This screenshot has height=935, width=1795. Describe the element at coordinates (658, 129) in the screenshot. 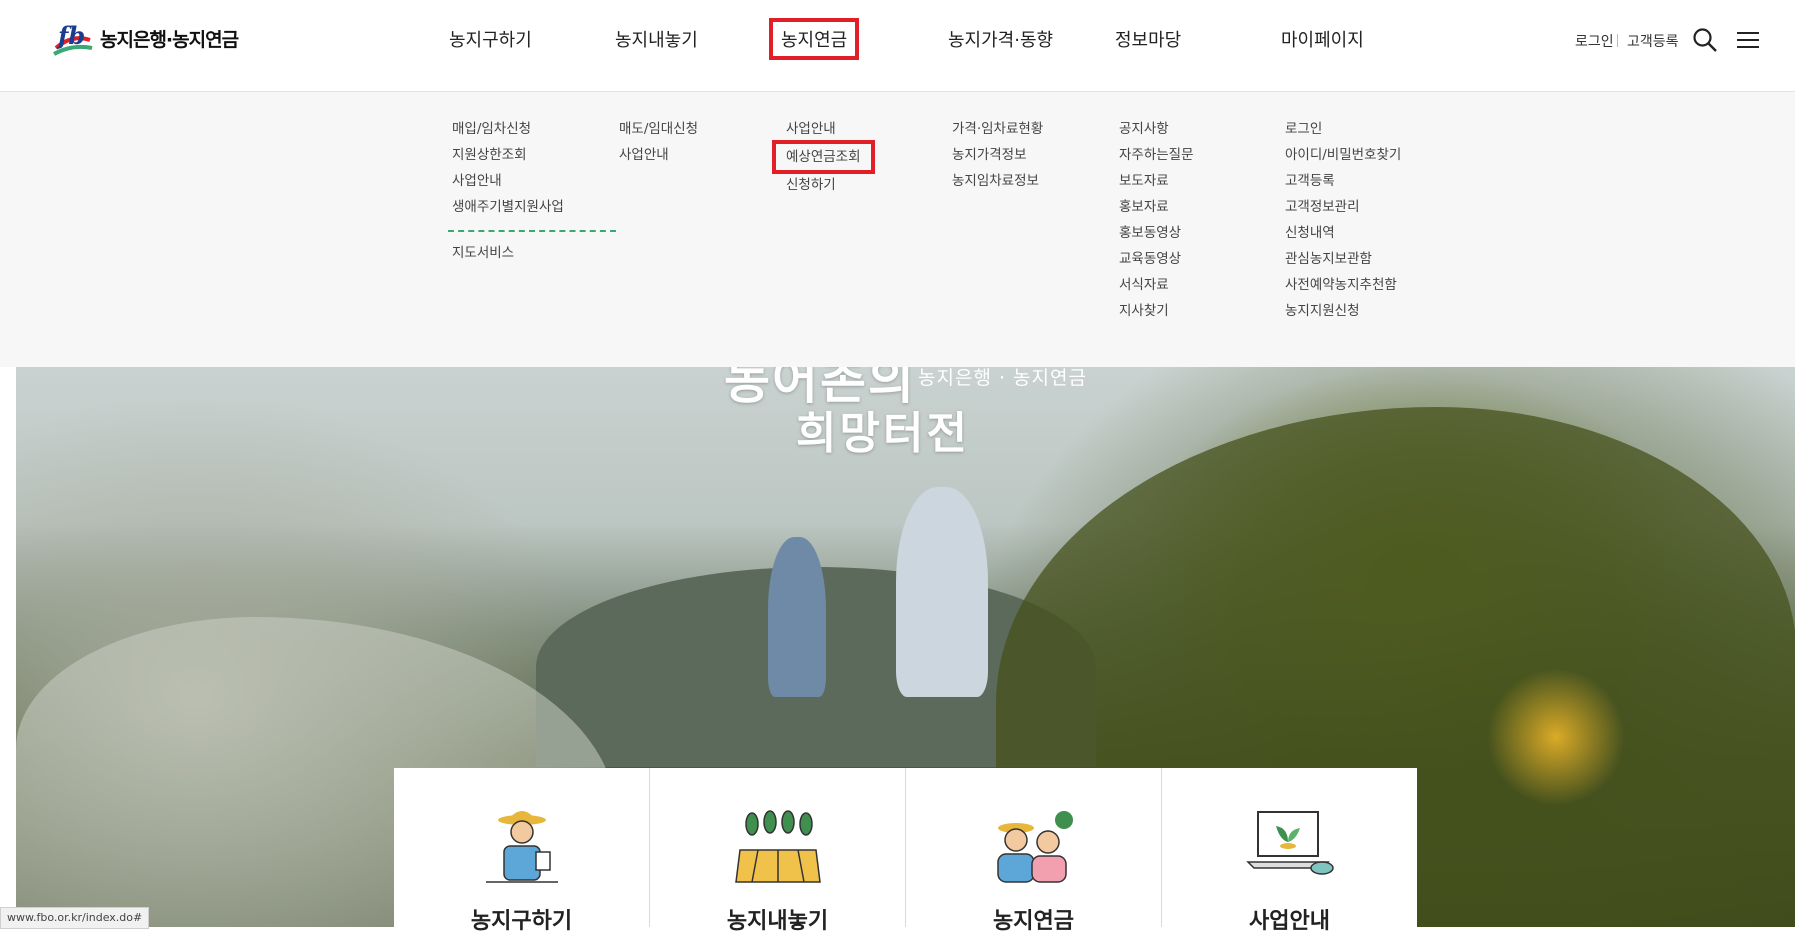

I see `menu-item: 매도/임대신청` at that location.